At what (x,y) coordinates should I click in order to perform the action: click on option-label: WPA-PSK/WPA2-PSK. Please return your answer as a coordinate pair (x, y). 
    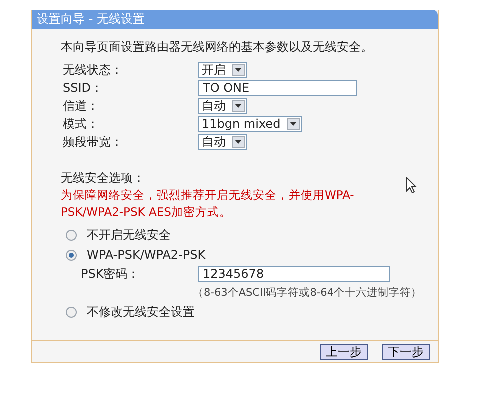
    Looking at the image, I should click on (146, 255).